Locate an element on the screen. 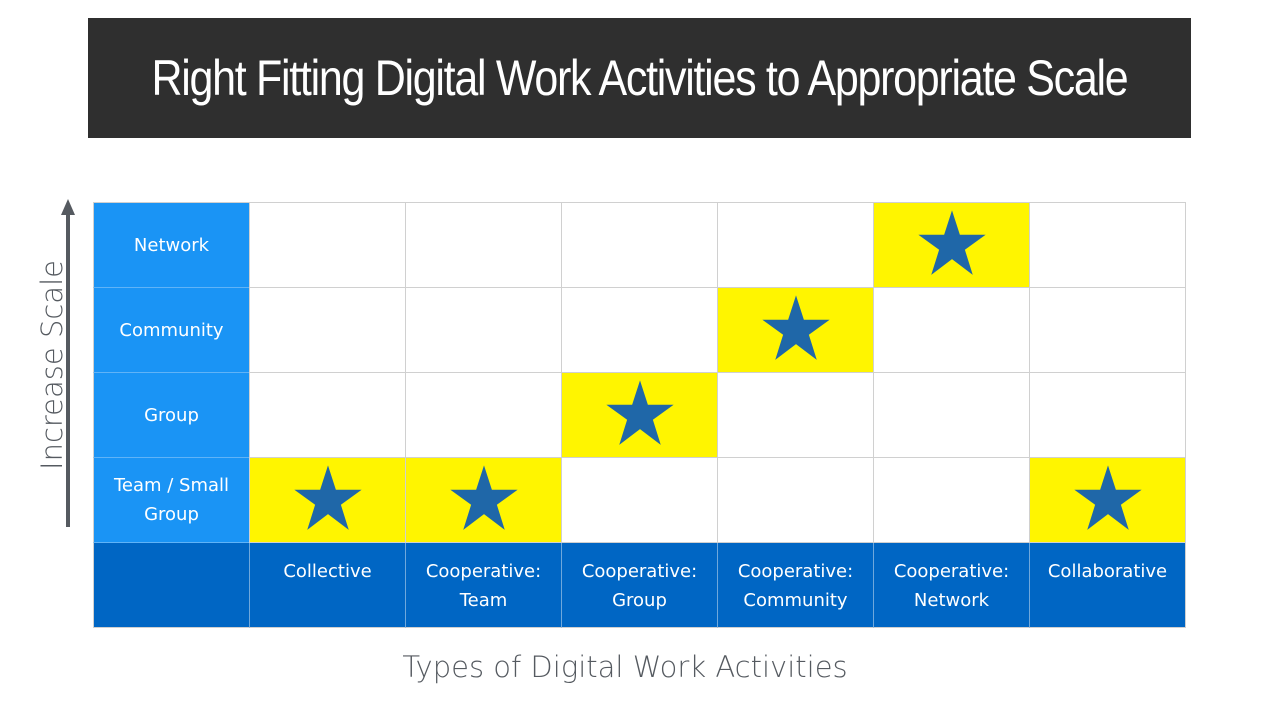 Image resolution: width=1280 pixels, height=720 pixels. column-label: Cooperative: Network is located at coordinates (951, 585).